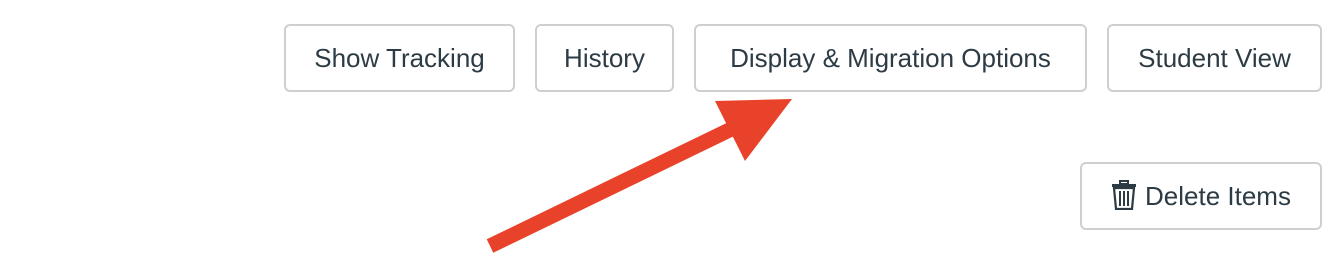 The width and height of the screenshot is (1334, 258). I want to click on delete-items-label: Delete Items, so click(1218, 195).